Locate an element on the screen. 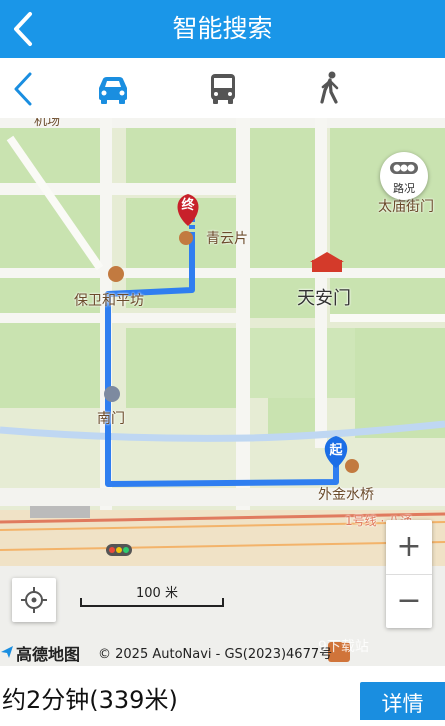 The image size is (445, 726). map-label: 青云片 is located at coordinates (227, 239).